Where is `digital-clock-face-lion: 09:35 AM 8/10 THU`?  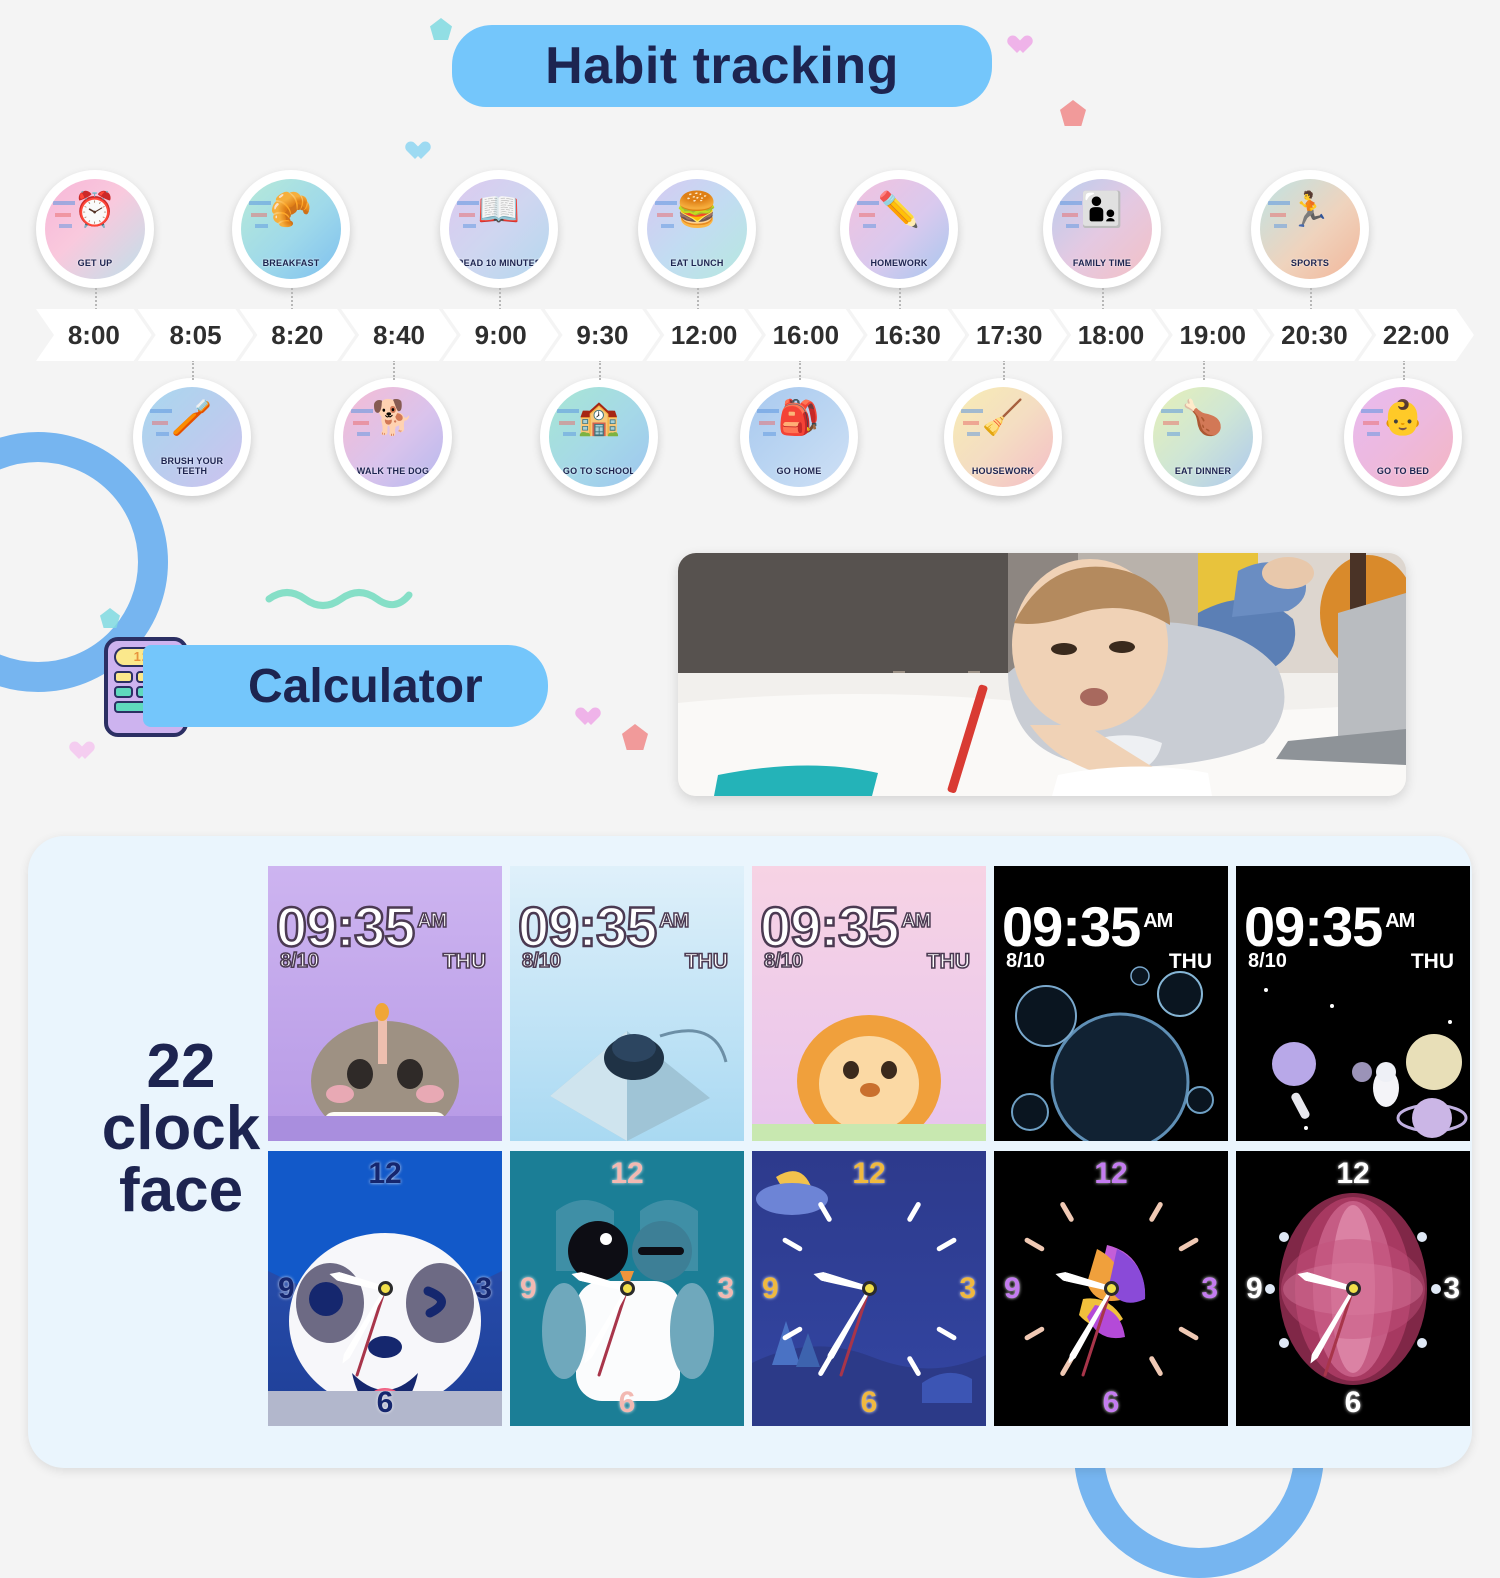 digital-clock-face-lion: 09:35 AM 8/10 THU is located at coordinates (869, 1003).